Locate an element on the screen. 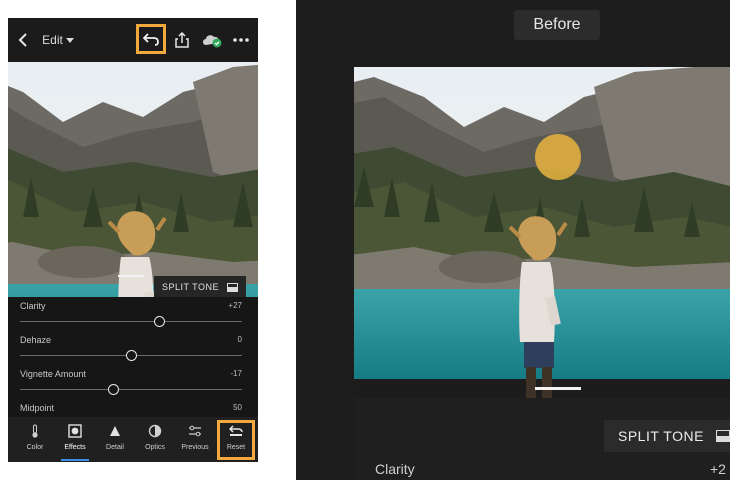 The image size is (730, 480). slider-value: +27 is located at coordinates (235, 305).